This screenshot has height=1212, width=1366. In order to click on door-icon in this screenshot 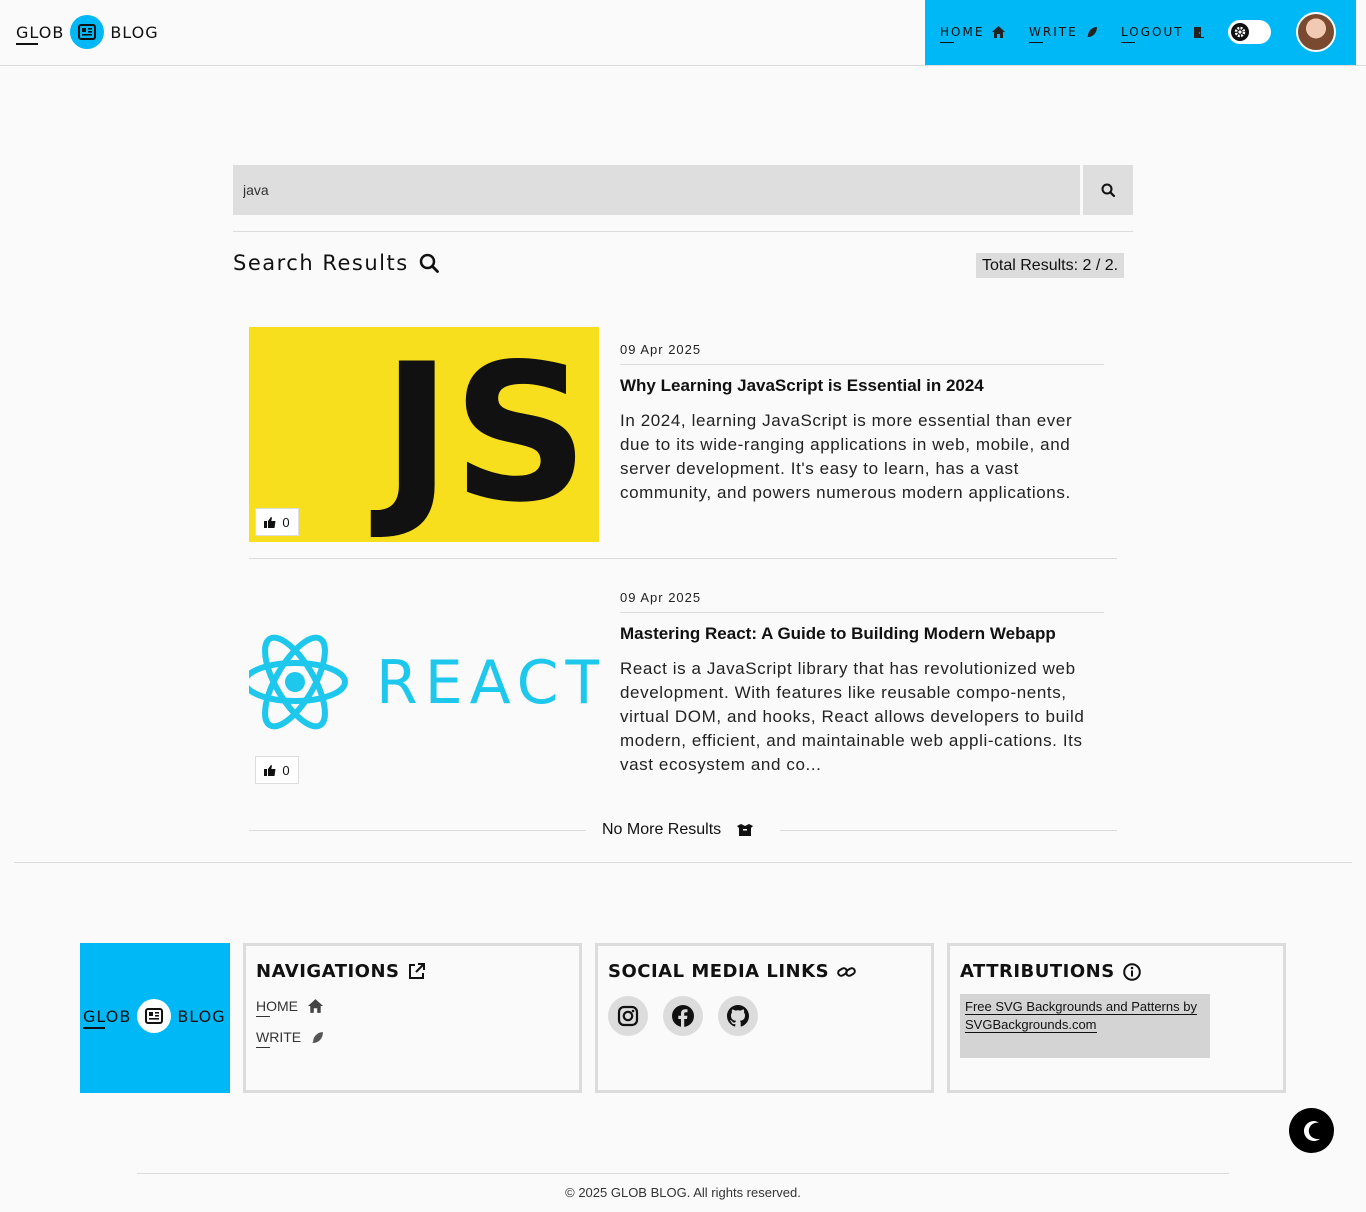, I will do `click(1198, 32)`.